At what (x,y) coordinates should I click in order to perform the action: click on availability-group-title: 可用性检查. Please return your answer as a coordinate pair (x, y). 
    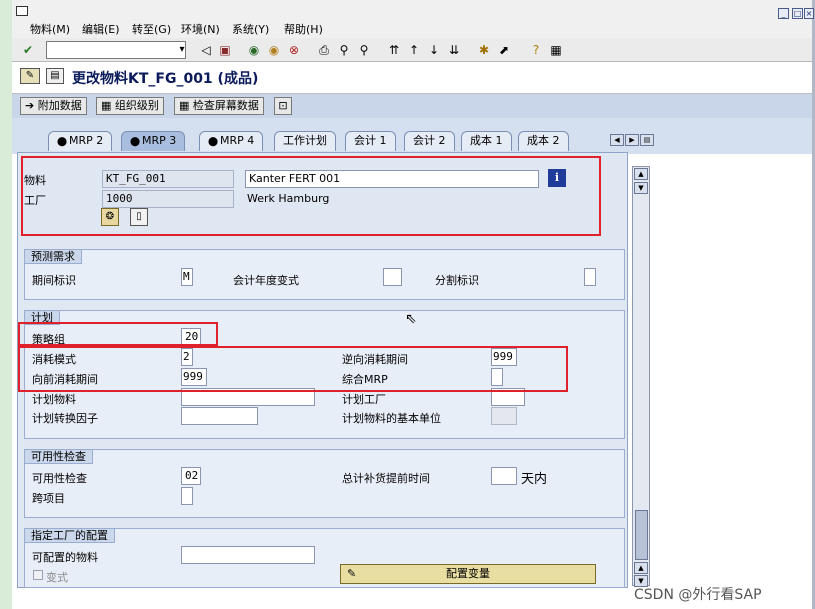
    Looking at the image, I should click on (58, 456).